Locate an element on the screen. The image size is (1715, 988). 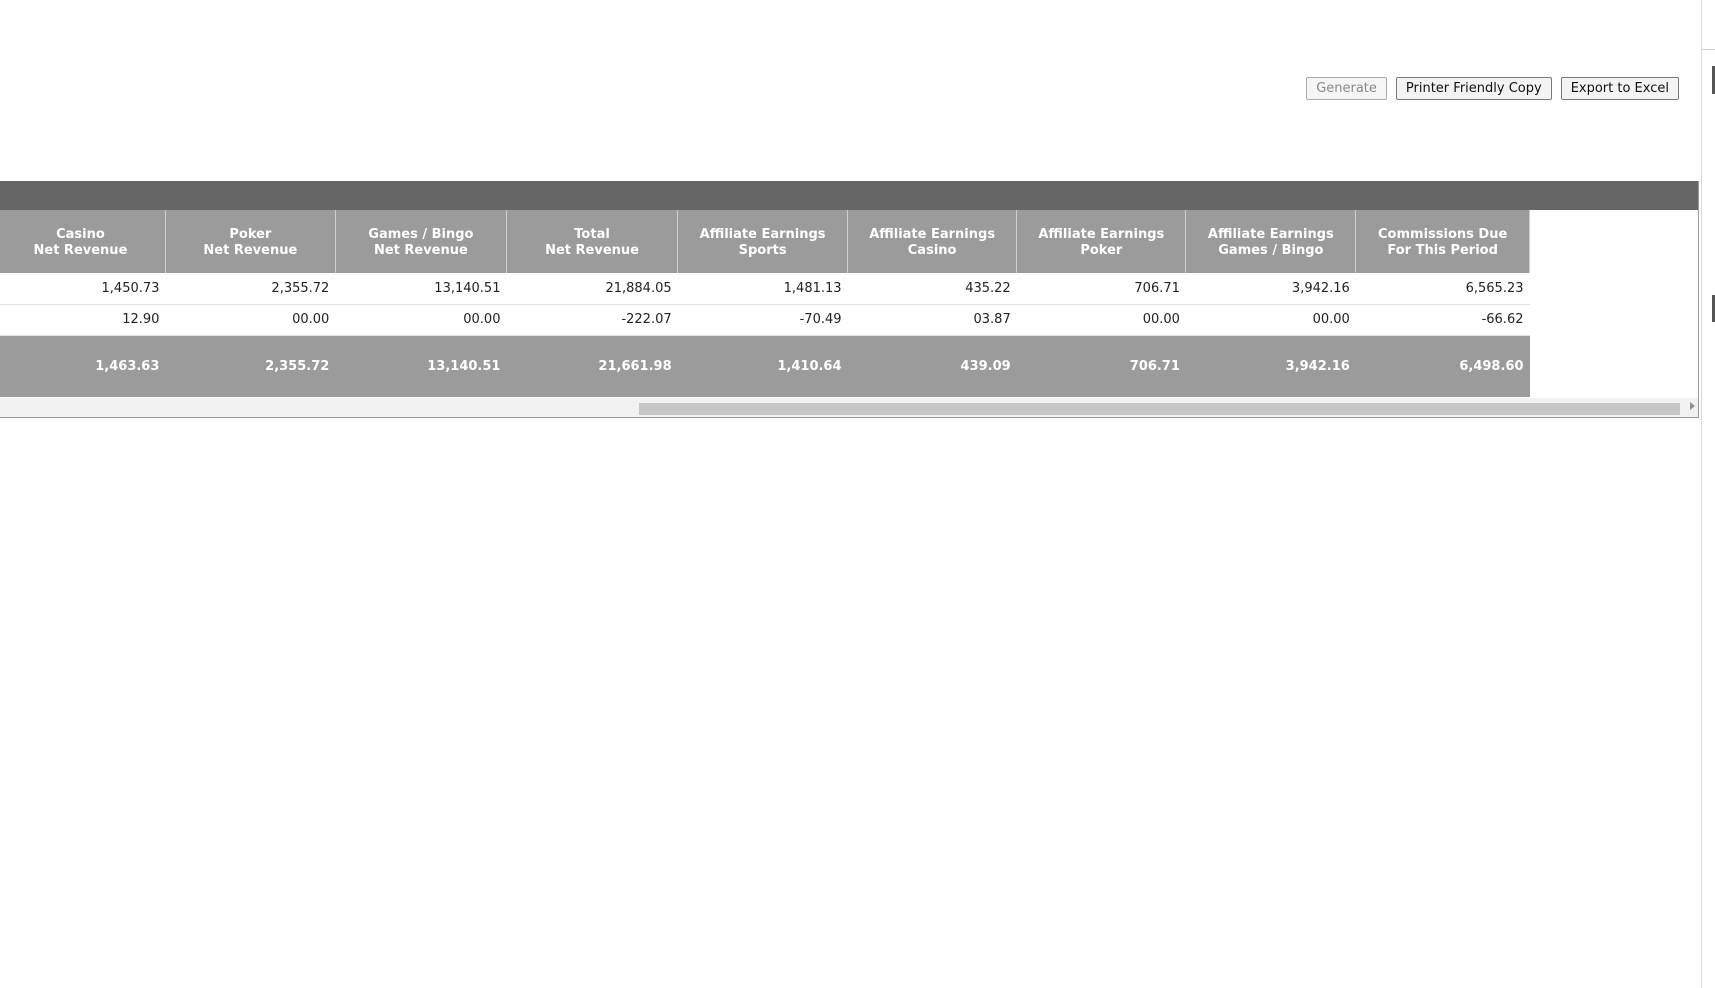
vertical-scrollbar is located at coordinates (1708, 494).